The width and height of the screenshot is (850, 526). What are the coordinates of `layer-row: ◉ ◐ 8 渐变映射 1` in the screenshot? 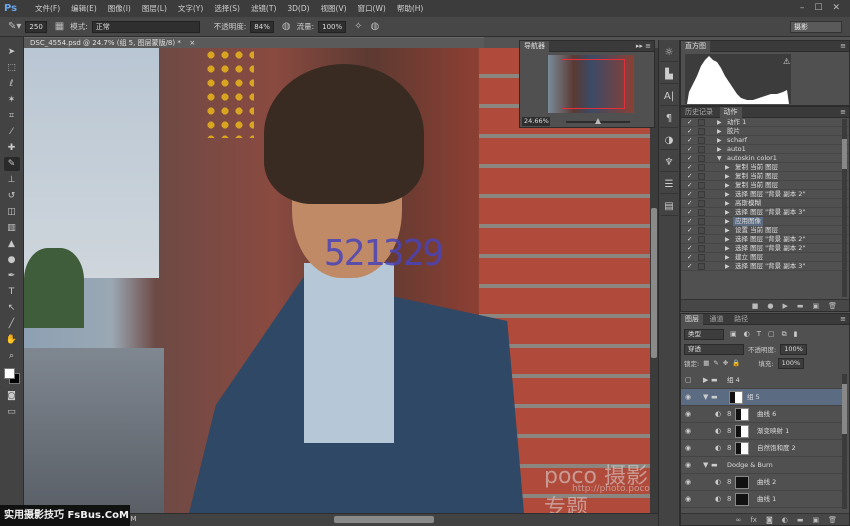 It's located at (762, 431).